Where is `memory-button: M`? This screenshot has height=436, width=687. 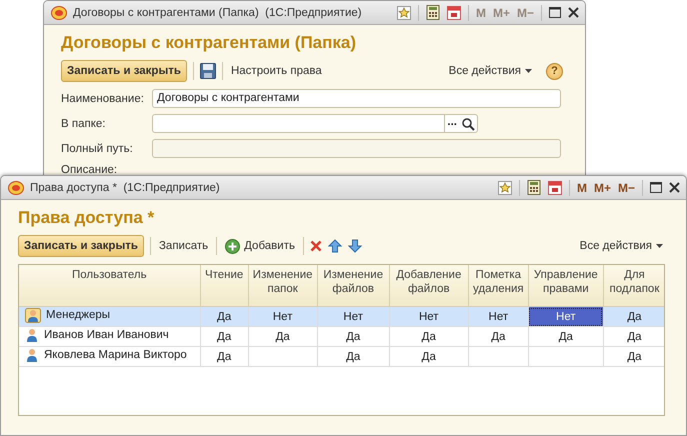
memory-button: M is located at coordinates (581, 187).